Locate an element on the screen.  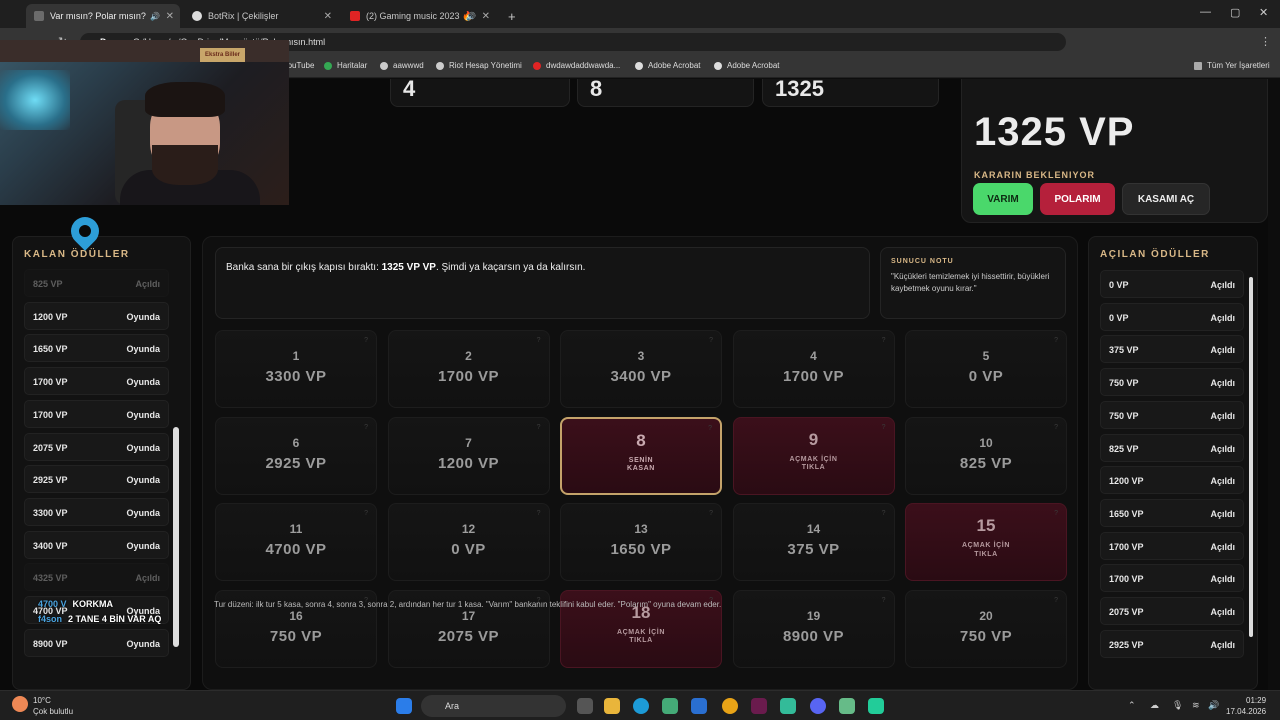
edge-icon is located at coordinates (641, 706).